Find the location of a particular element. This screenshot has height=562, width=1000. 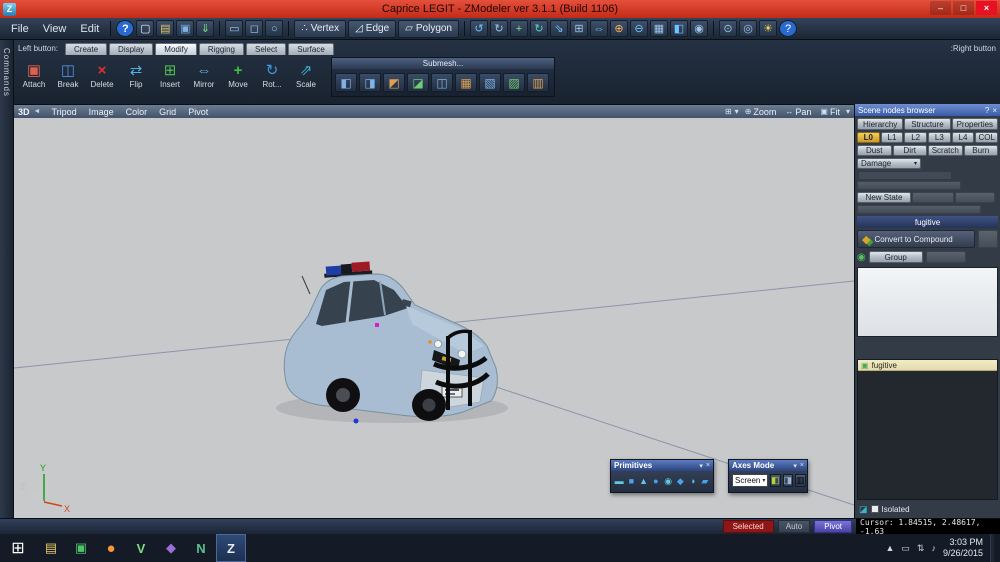

minimize-button: – is located at coordinates (940, 8).